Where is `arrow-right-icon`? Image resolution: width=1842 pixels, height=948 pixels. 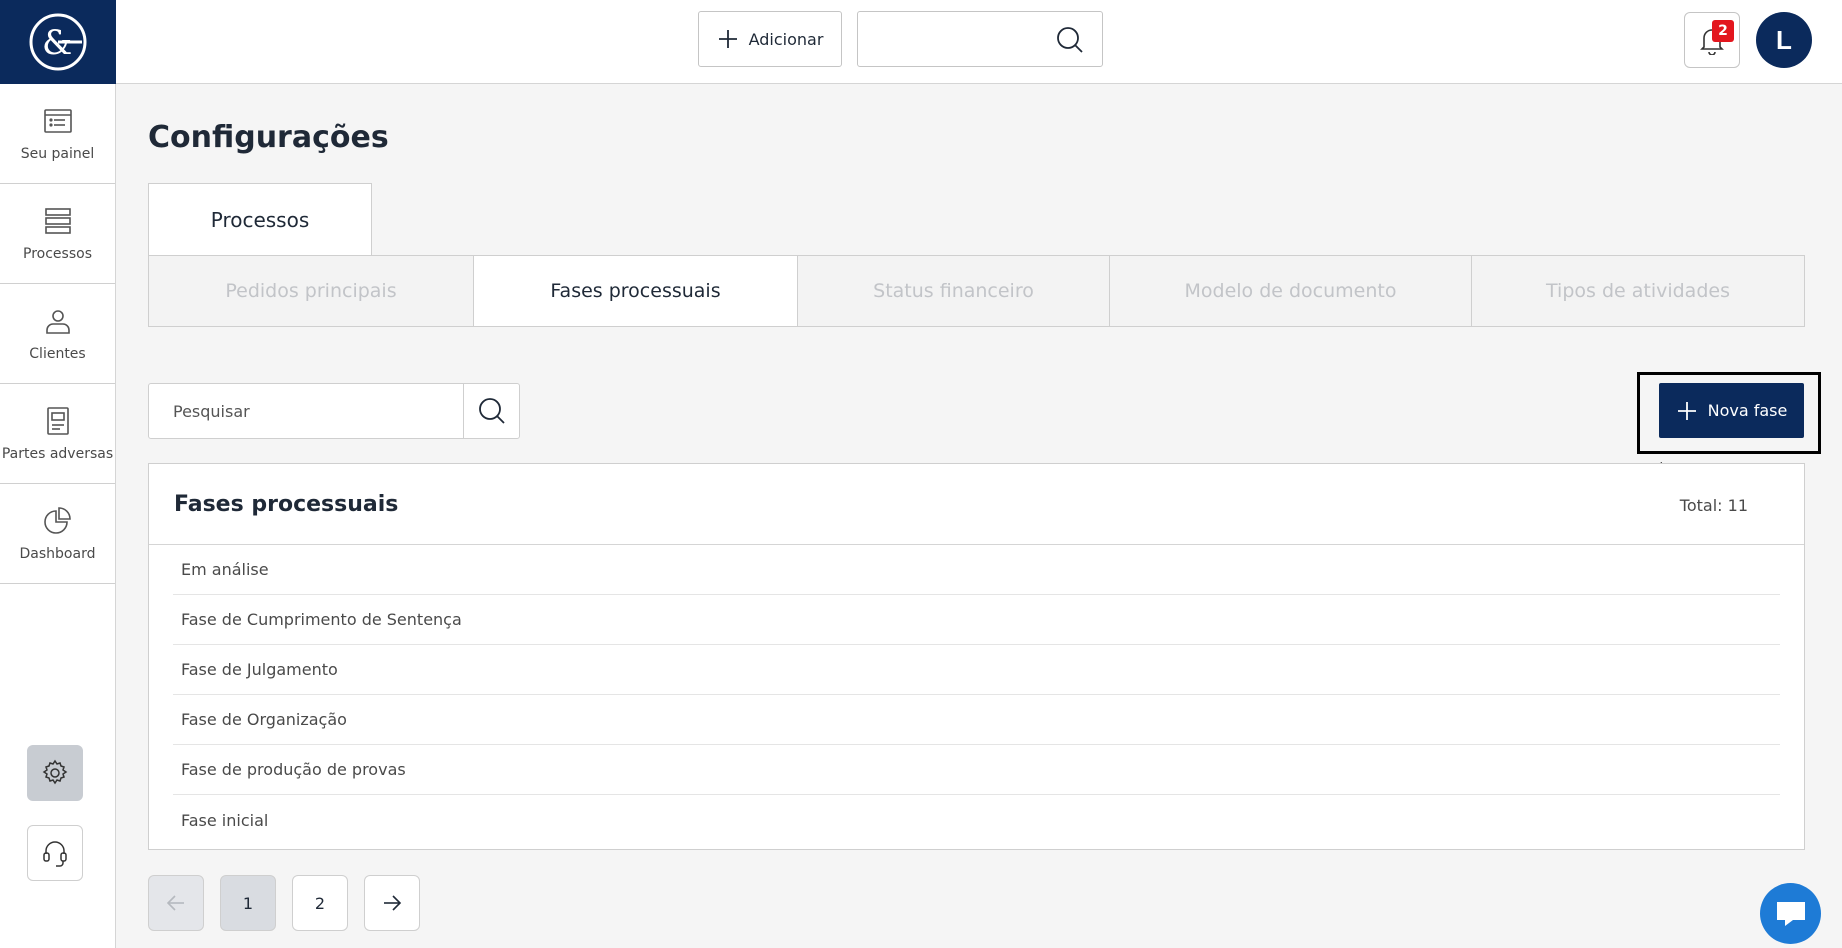 arrow-right-icon is located at coordinates (393, 903).